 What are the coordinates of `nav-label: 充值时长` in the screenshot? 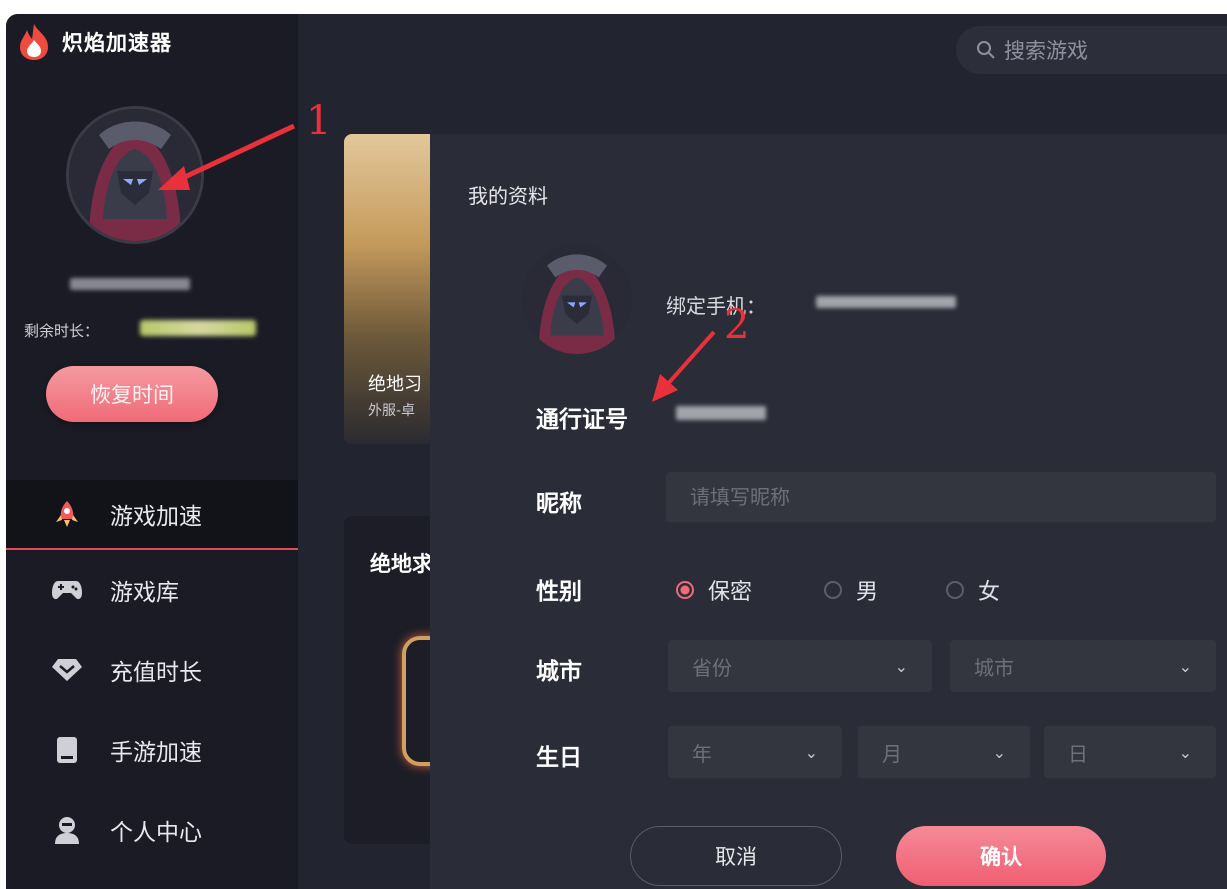 It's located at (156, 673).